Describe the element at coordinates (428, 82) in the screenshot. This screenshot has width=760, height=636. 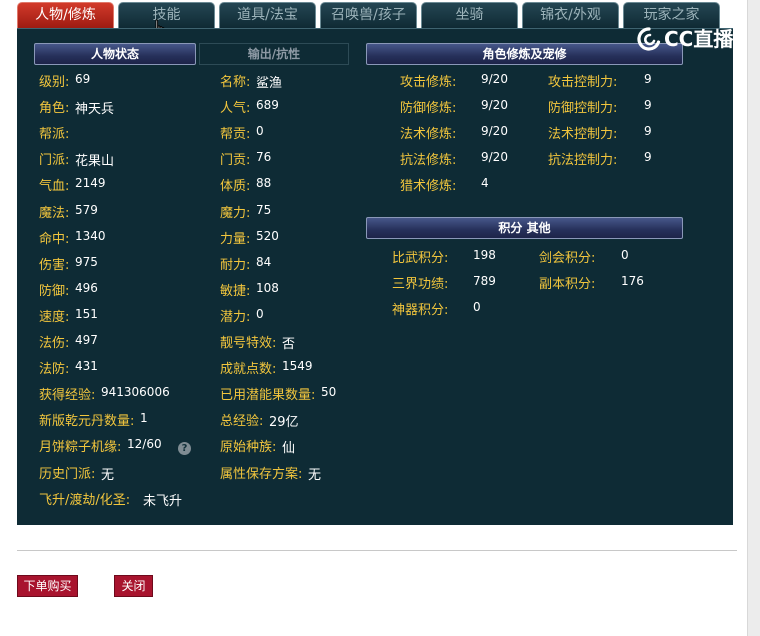
I see `stat-label: 攻击修炼:` at that location.